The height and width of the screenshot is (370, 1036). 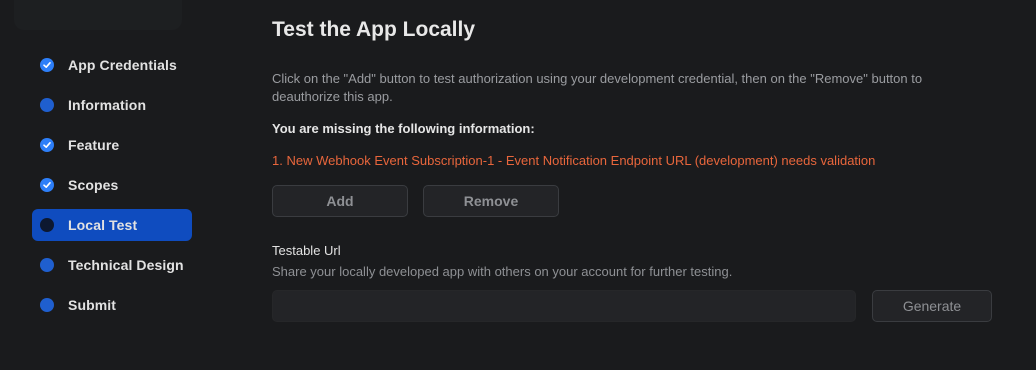 What do you see at coordinates (491, 201) in the screenshot?
I see `remove-button: Remove` at bounding box center [491, 201].